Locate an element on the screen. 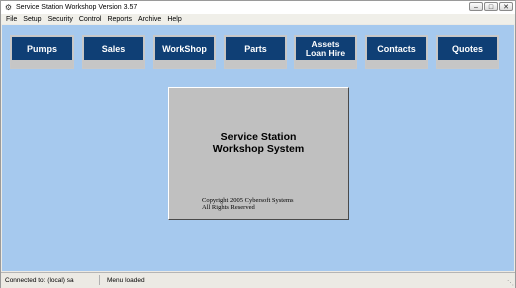 Image resolution: width=516 pixels, height=288 pixels. splash-title-line2: Workshop System is located at coordinates (258, 149).